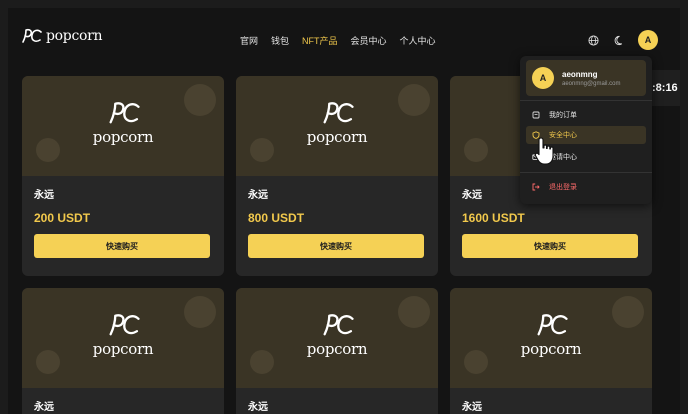 The image size is (688, 414). What do you see at coordinates (586, 187) in the screenshot?
I see `menu-item-logout: 退出登录` at bounding box center [586, 187].